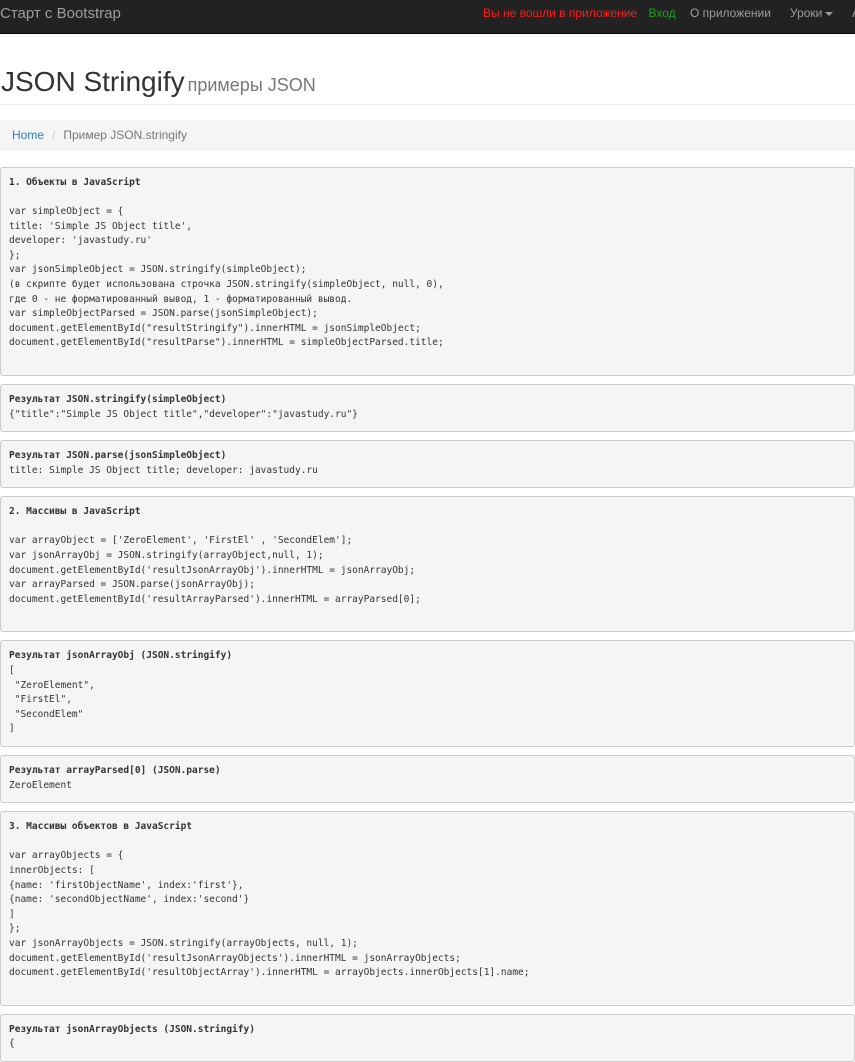 The width and height of the screenshot is (855, 1062). Describe the element at coordinates (101, 827) in the screenshot. I see `code-block-title: 3. Массивы объектов в JavaScript` at that location.